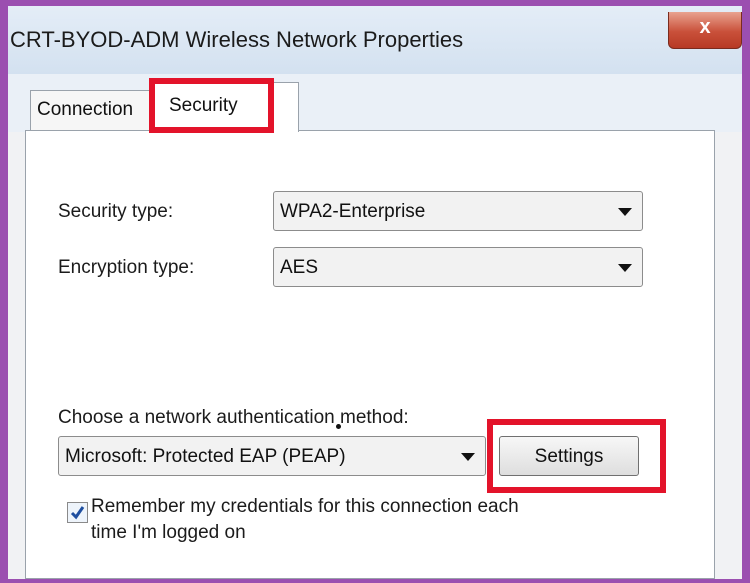 Image resolution: width=750 pixels, height=583 pixels. Describe the element at coordinates (233, 417) in the screenshot. I see `auth-method-label: Choose a network authentication method:` at that location.